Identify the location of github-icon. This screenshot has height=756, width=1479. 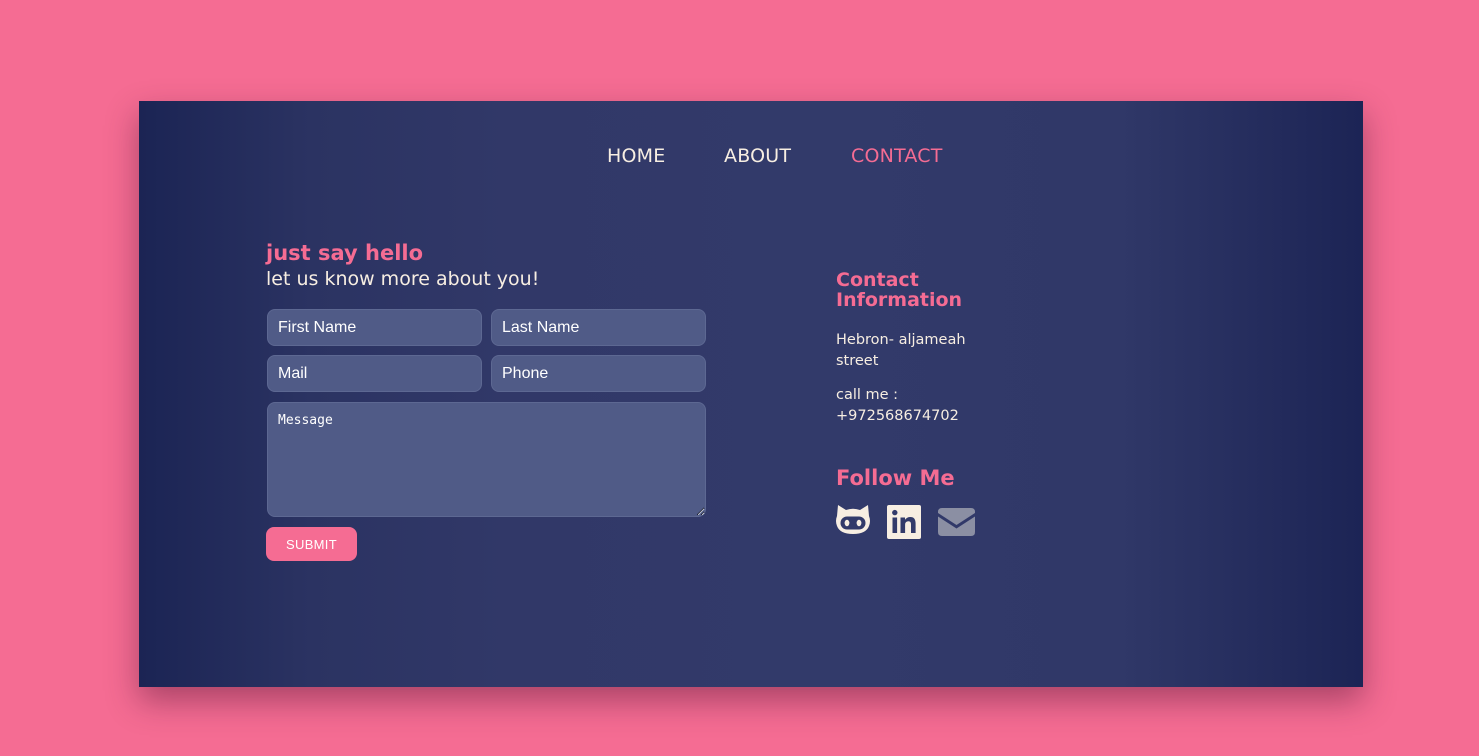
(853, 519).